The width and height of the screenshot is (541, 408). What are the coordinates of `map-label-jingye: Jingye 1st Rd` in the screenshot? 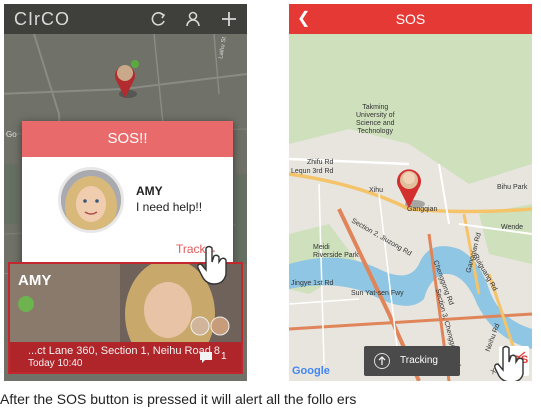 It's located at (312, 283).